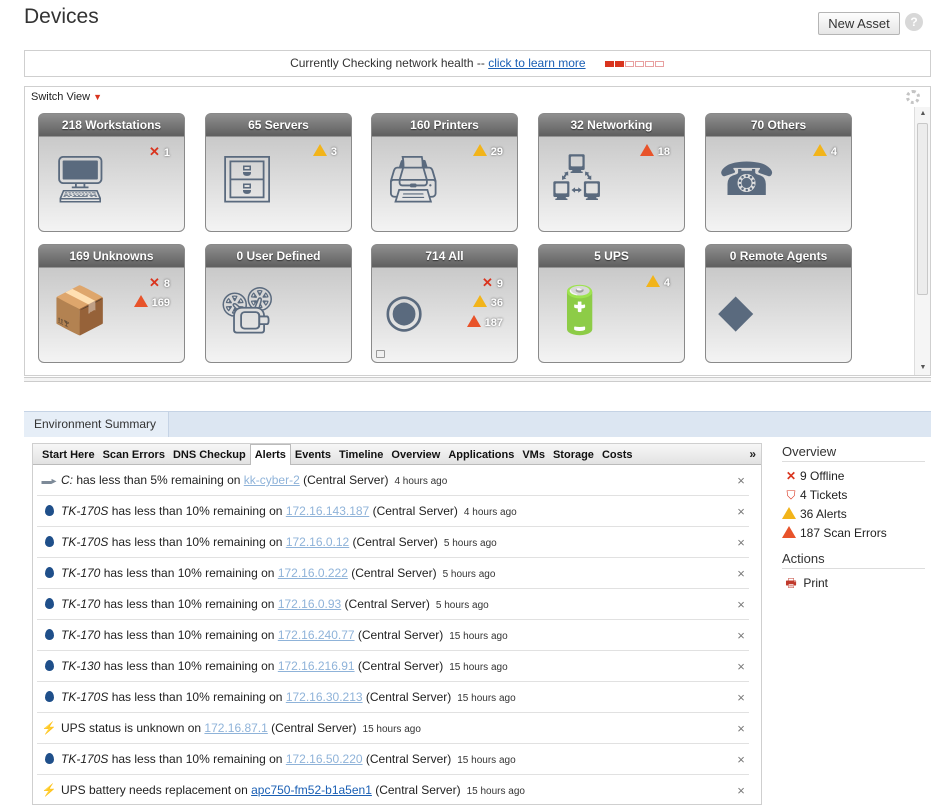  I want to click on device-tile-all: 714 All ◉ ✕ 9 36 187, so click(444, 303).